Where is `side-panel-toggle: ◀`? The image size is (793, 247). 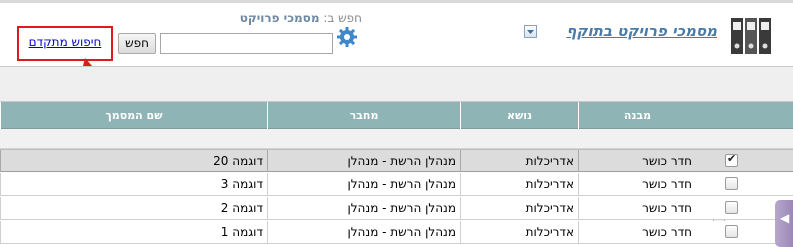 side-panel-toggle: ◀ is located at coordinates (784, 223).